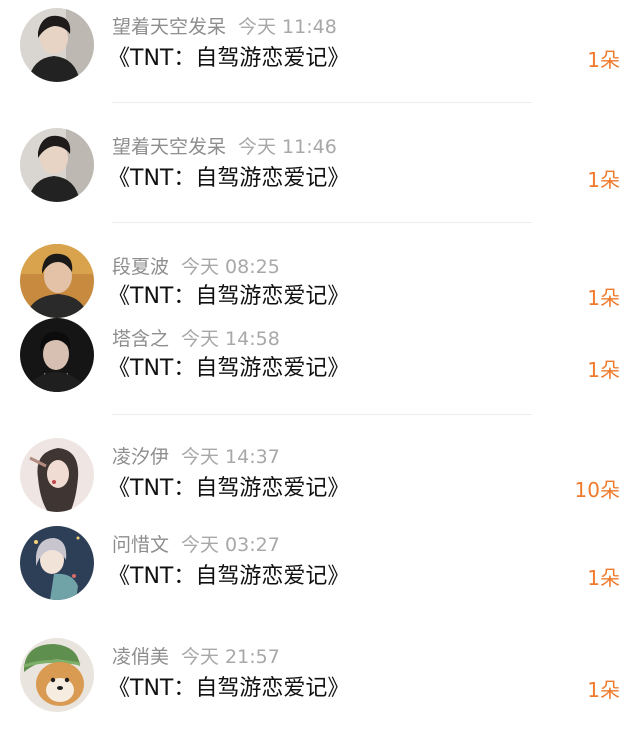 The width and height of the screenshot is (640, 730). I want to click on list-item: 凌汐伊 今天 14:37 《TNT：自驾游恋爱记》 10朵, so click(320, 479).